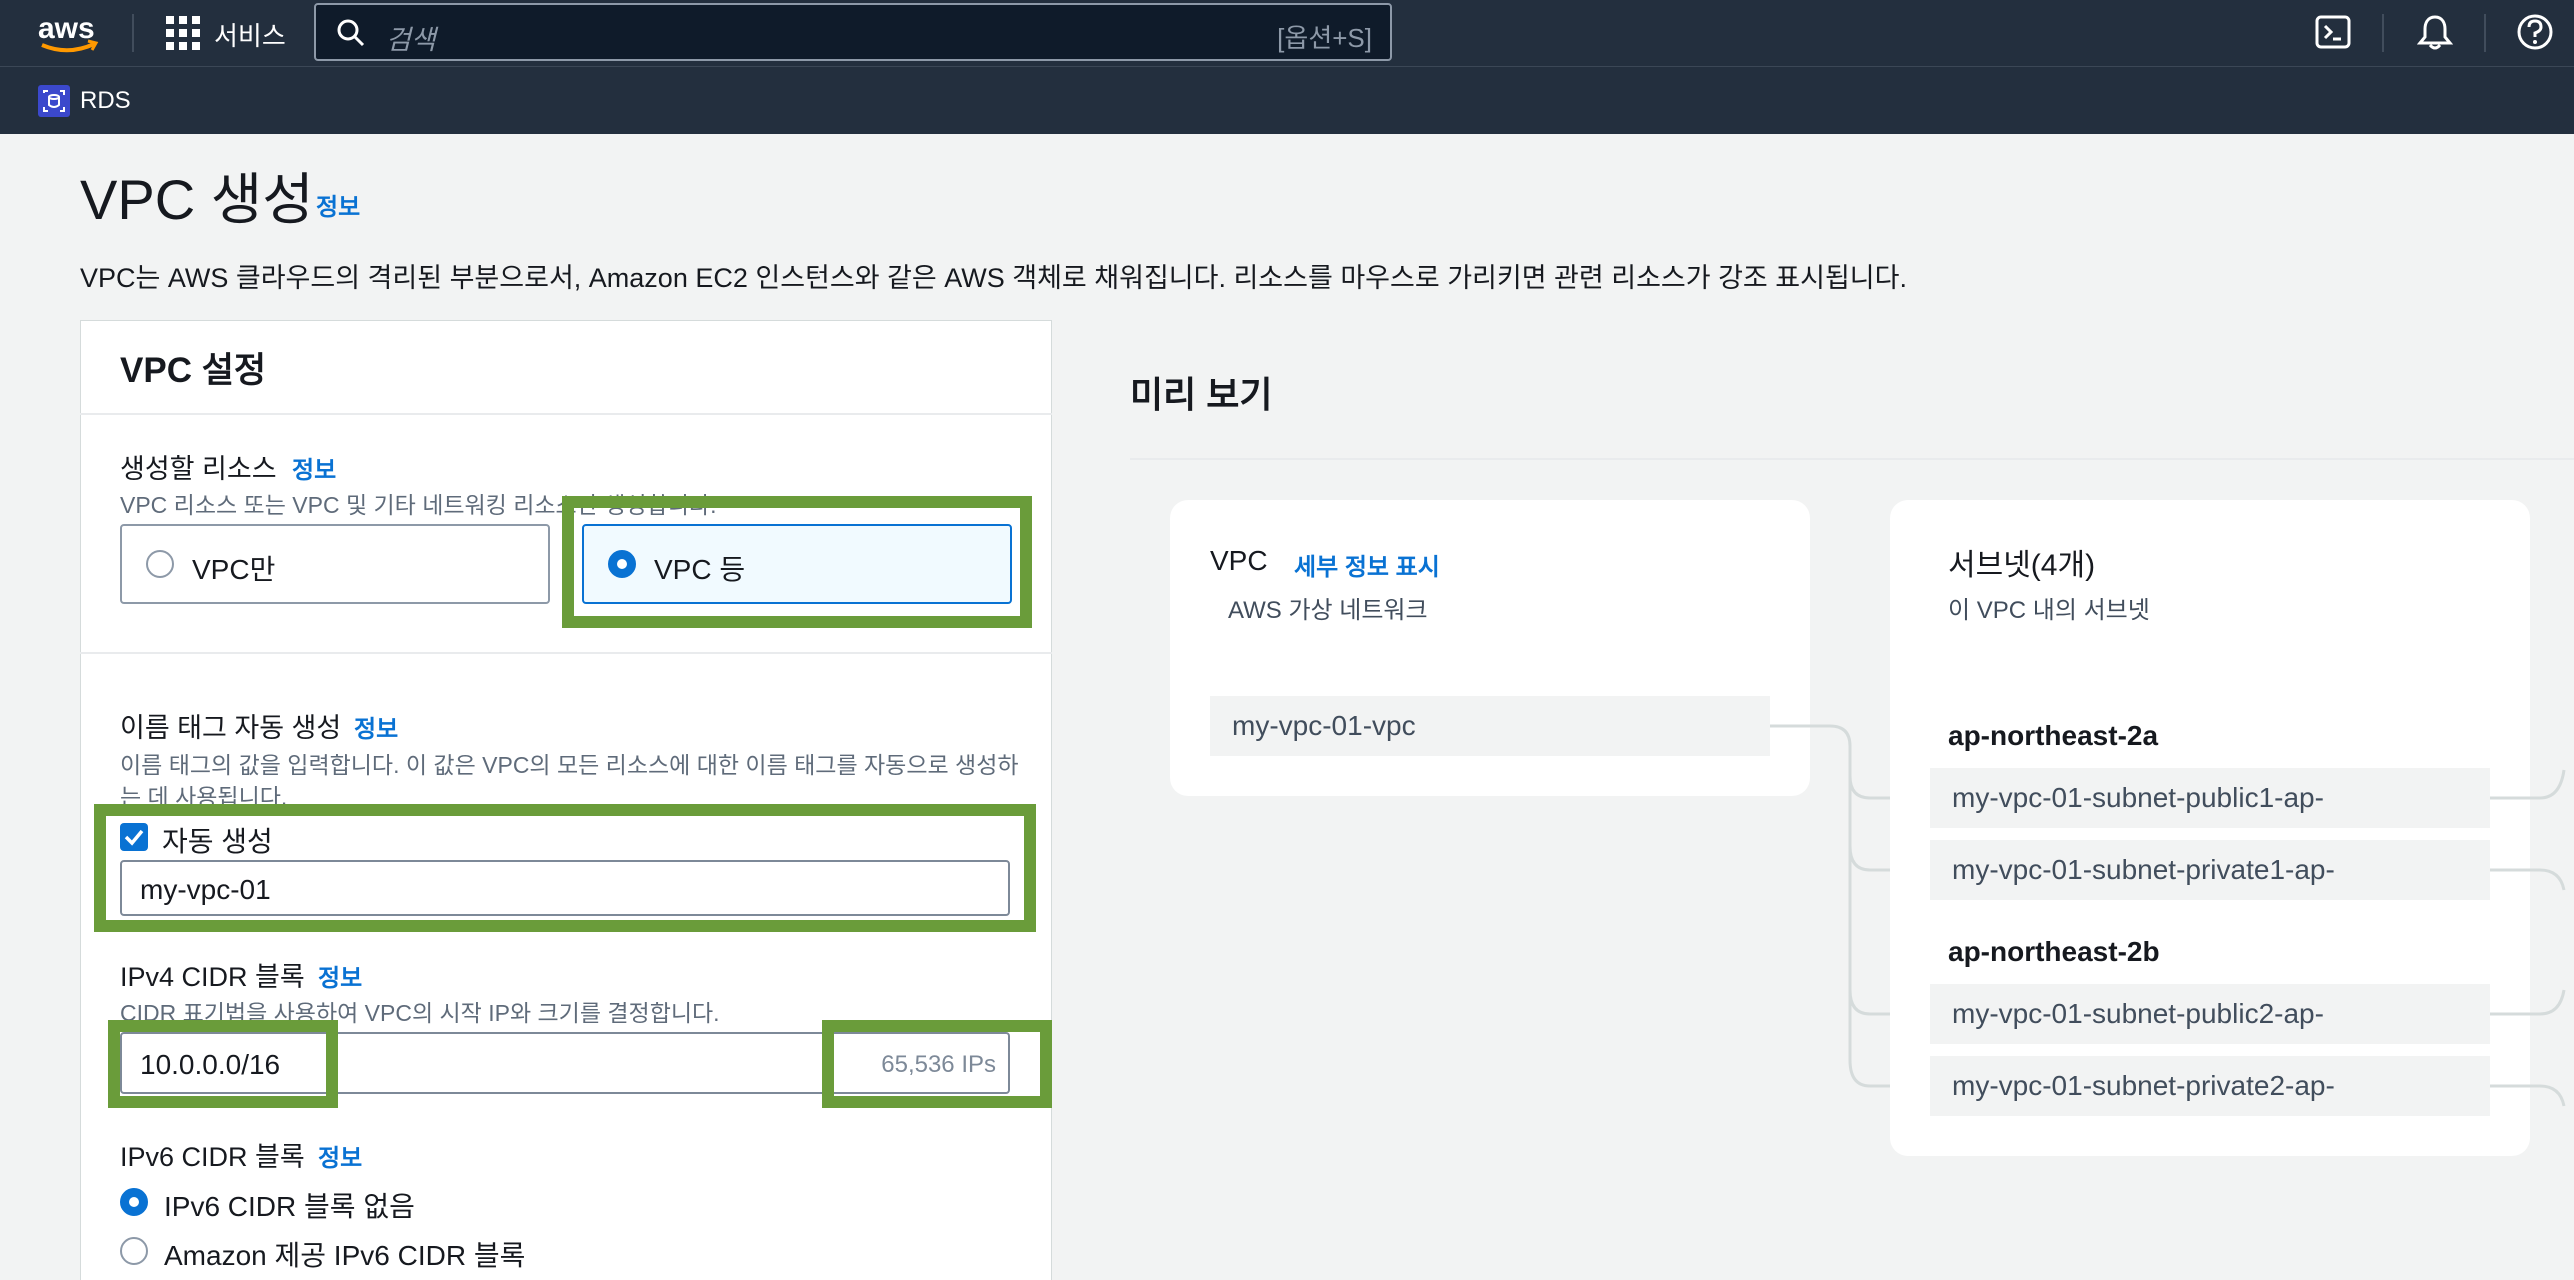  Describe the element at coordinates (338, 204) in the screenshot. I see `title-info-link: 정보` at that location.